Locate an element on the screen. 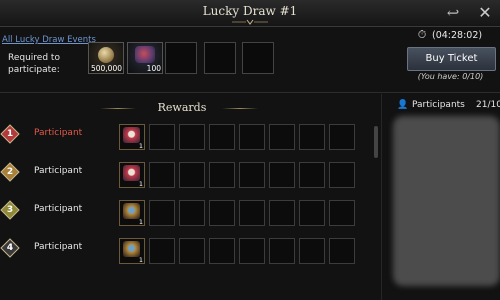  person-icon: 👤 is located at coordinates (403, 105).